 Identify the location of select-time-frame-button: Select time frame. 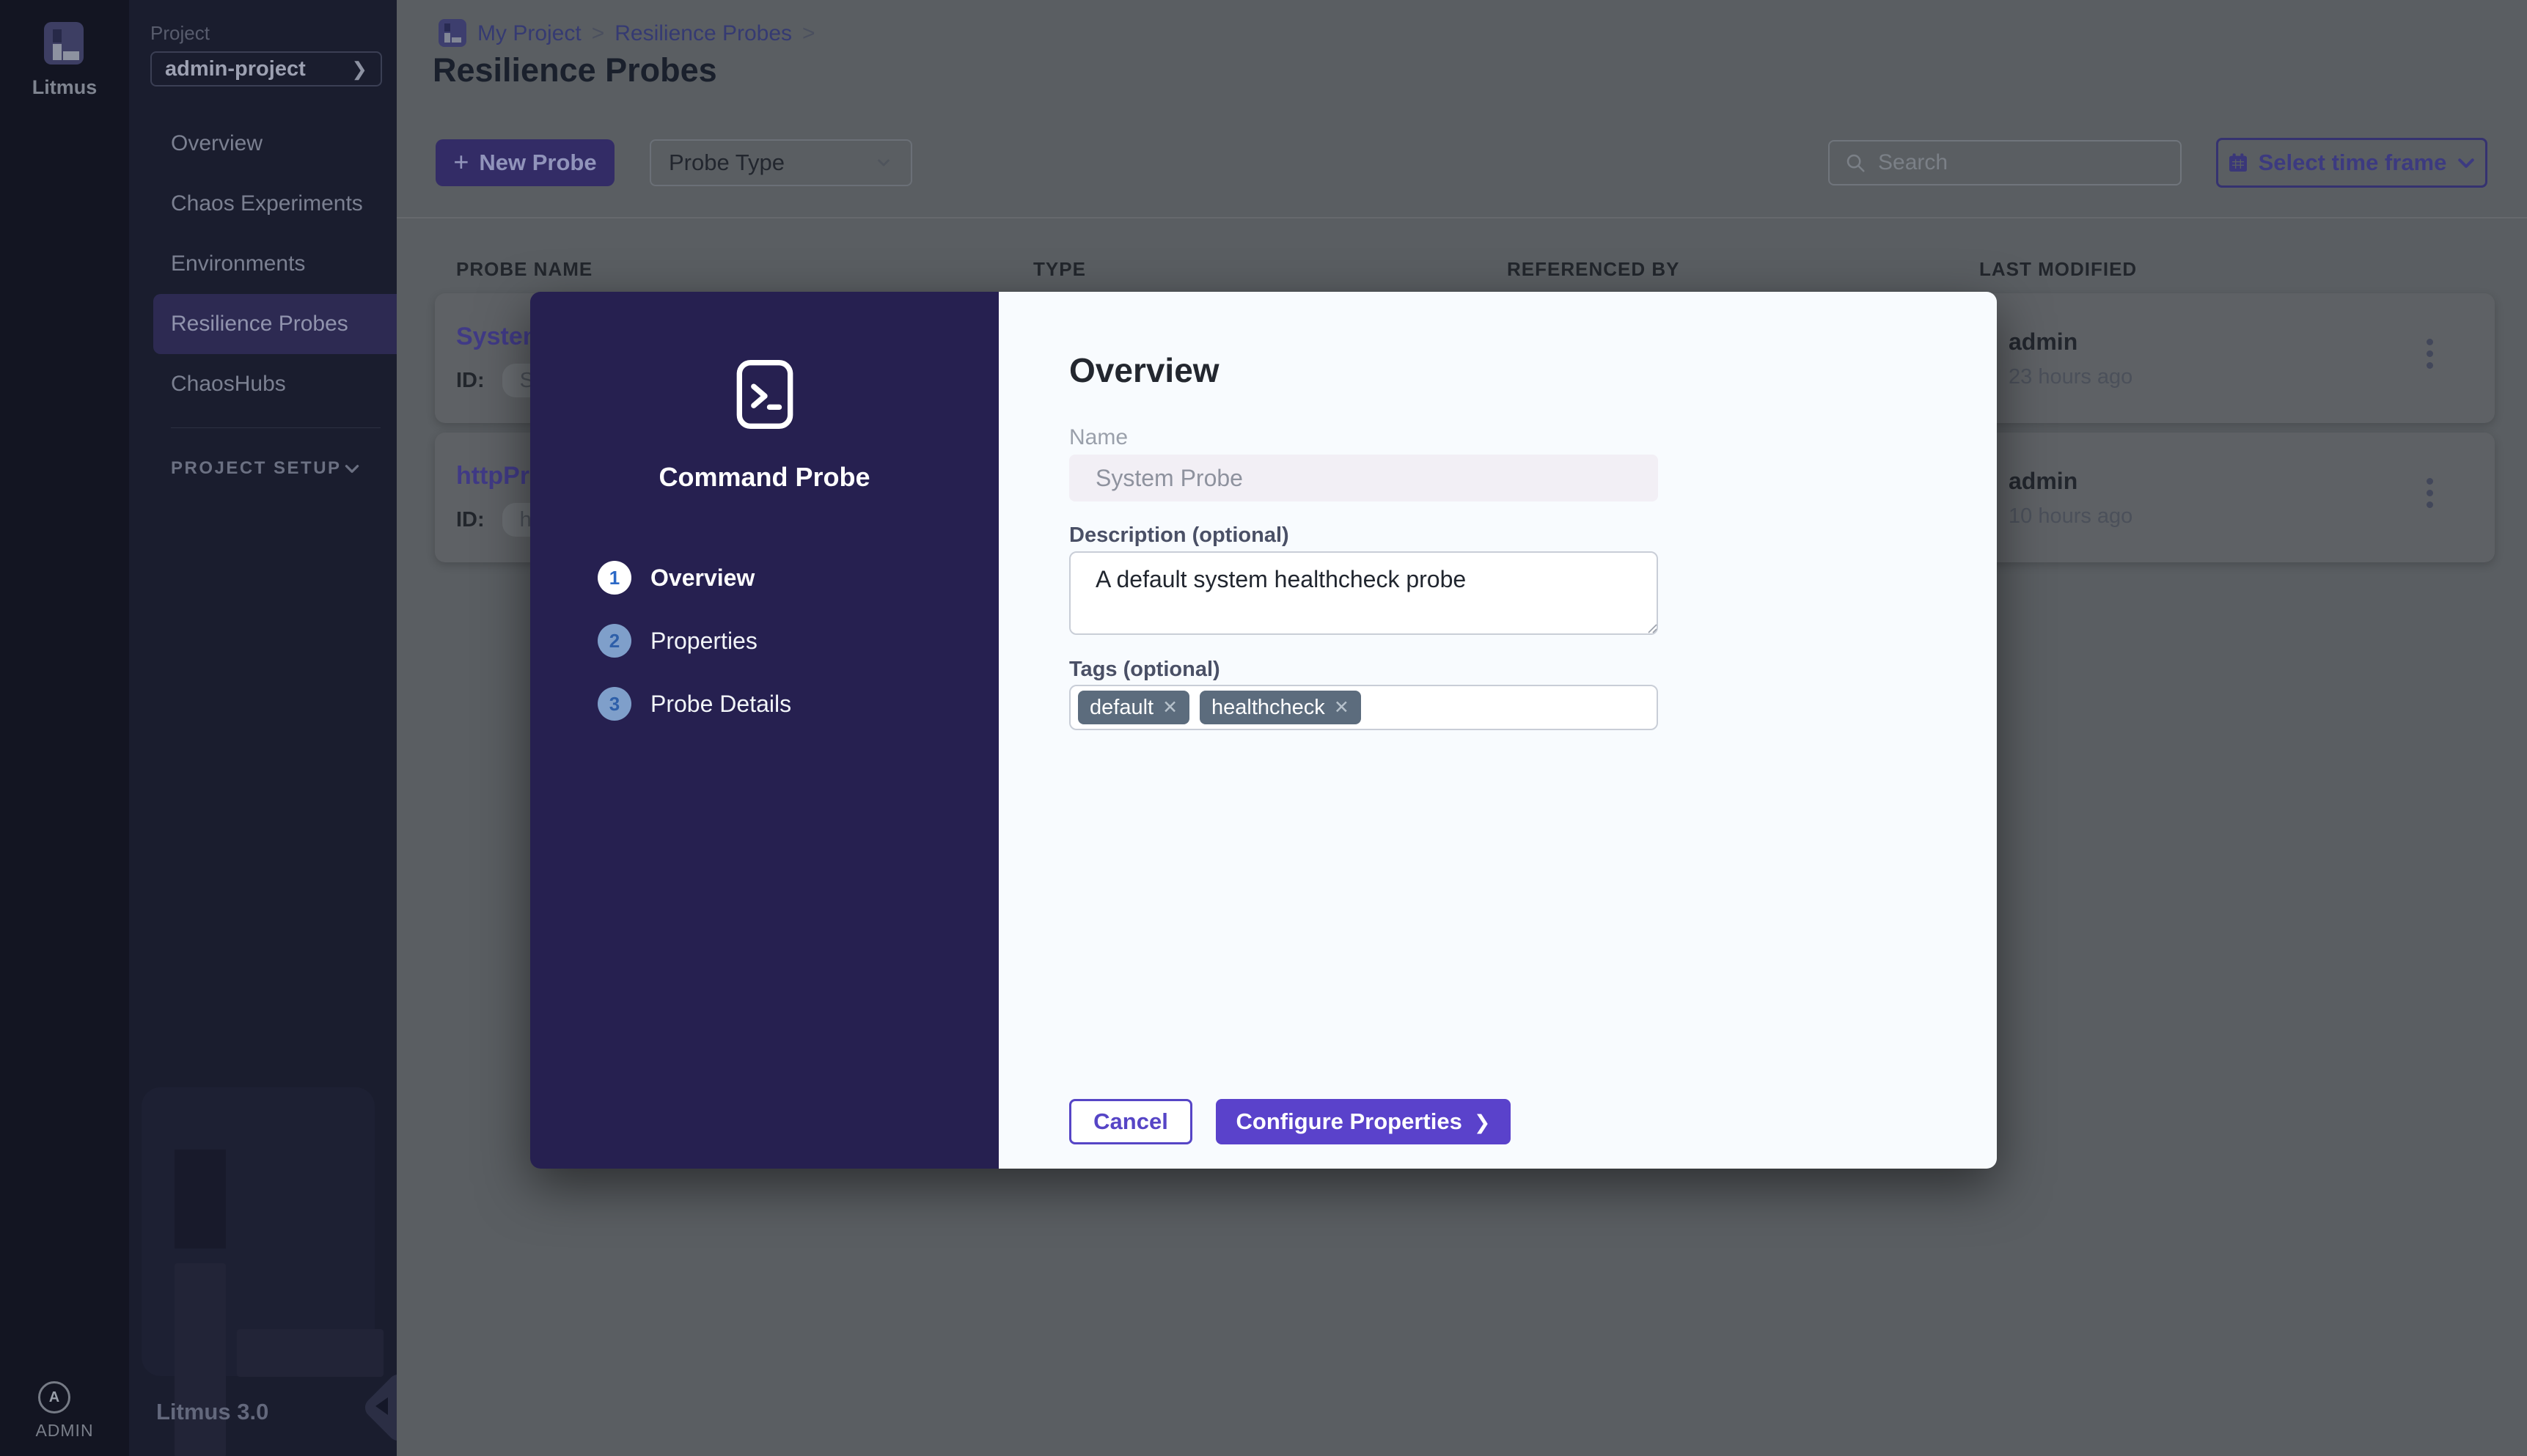
(2351, 163).